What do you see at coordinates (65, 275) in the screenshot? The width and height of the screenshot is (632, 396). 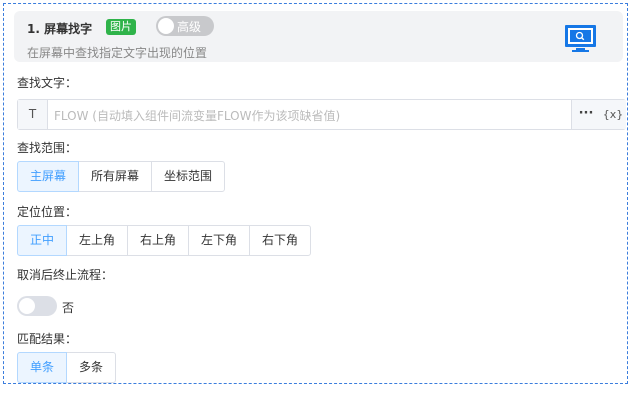 I see `stop-on-cancel-label: 取消后终止流程：` at bounding box center [65, 275].